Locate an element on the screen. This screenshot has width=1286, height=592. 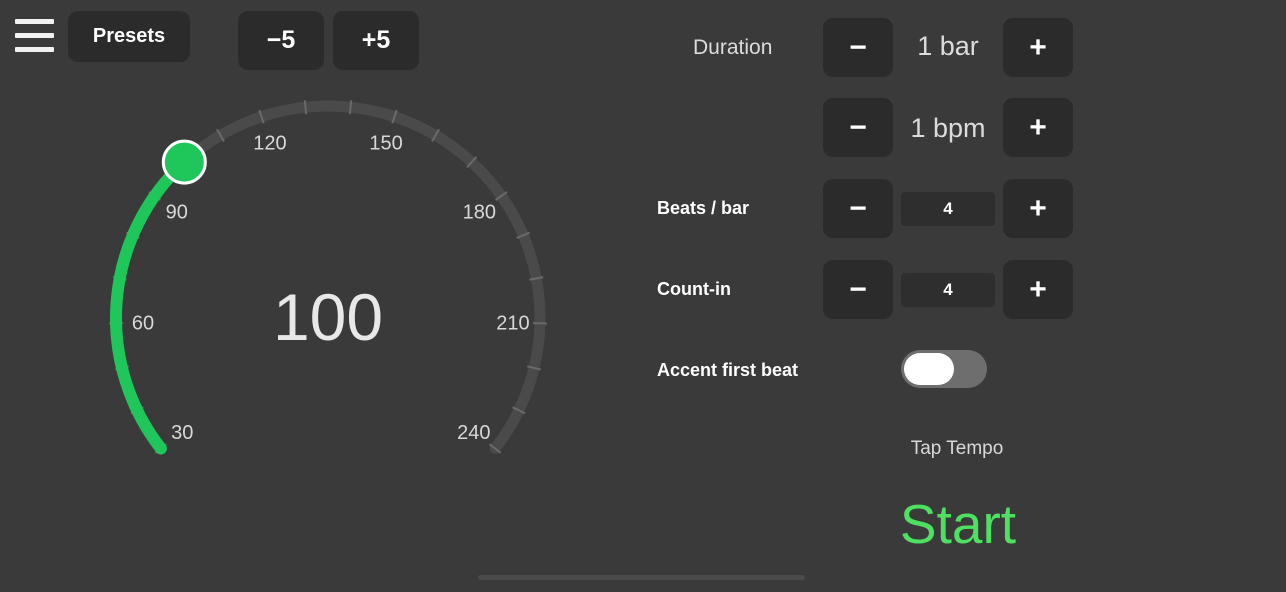
dial-tick-label: 240 is located at coordinates (473, 433).